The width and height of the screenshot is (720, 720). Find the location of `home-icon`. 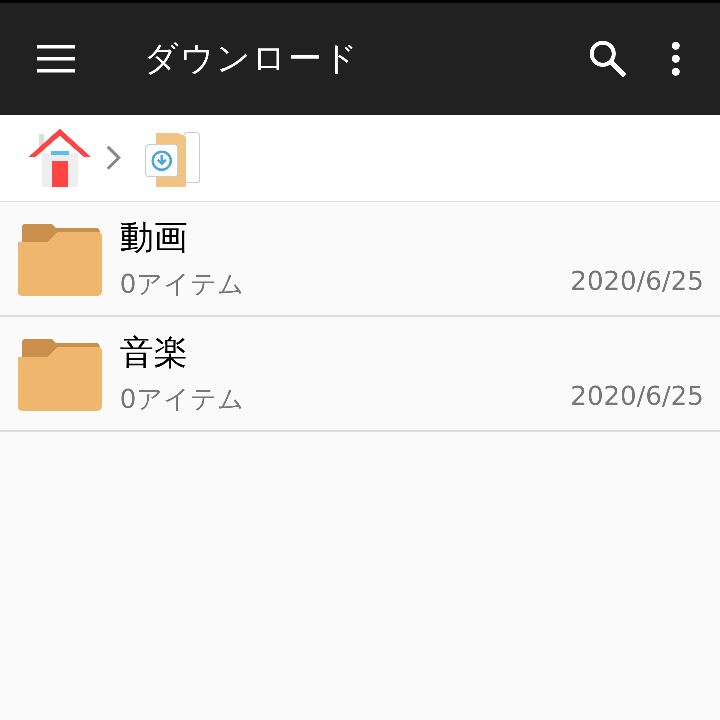

home-icon is located at coordinates (60, 158).